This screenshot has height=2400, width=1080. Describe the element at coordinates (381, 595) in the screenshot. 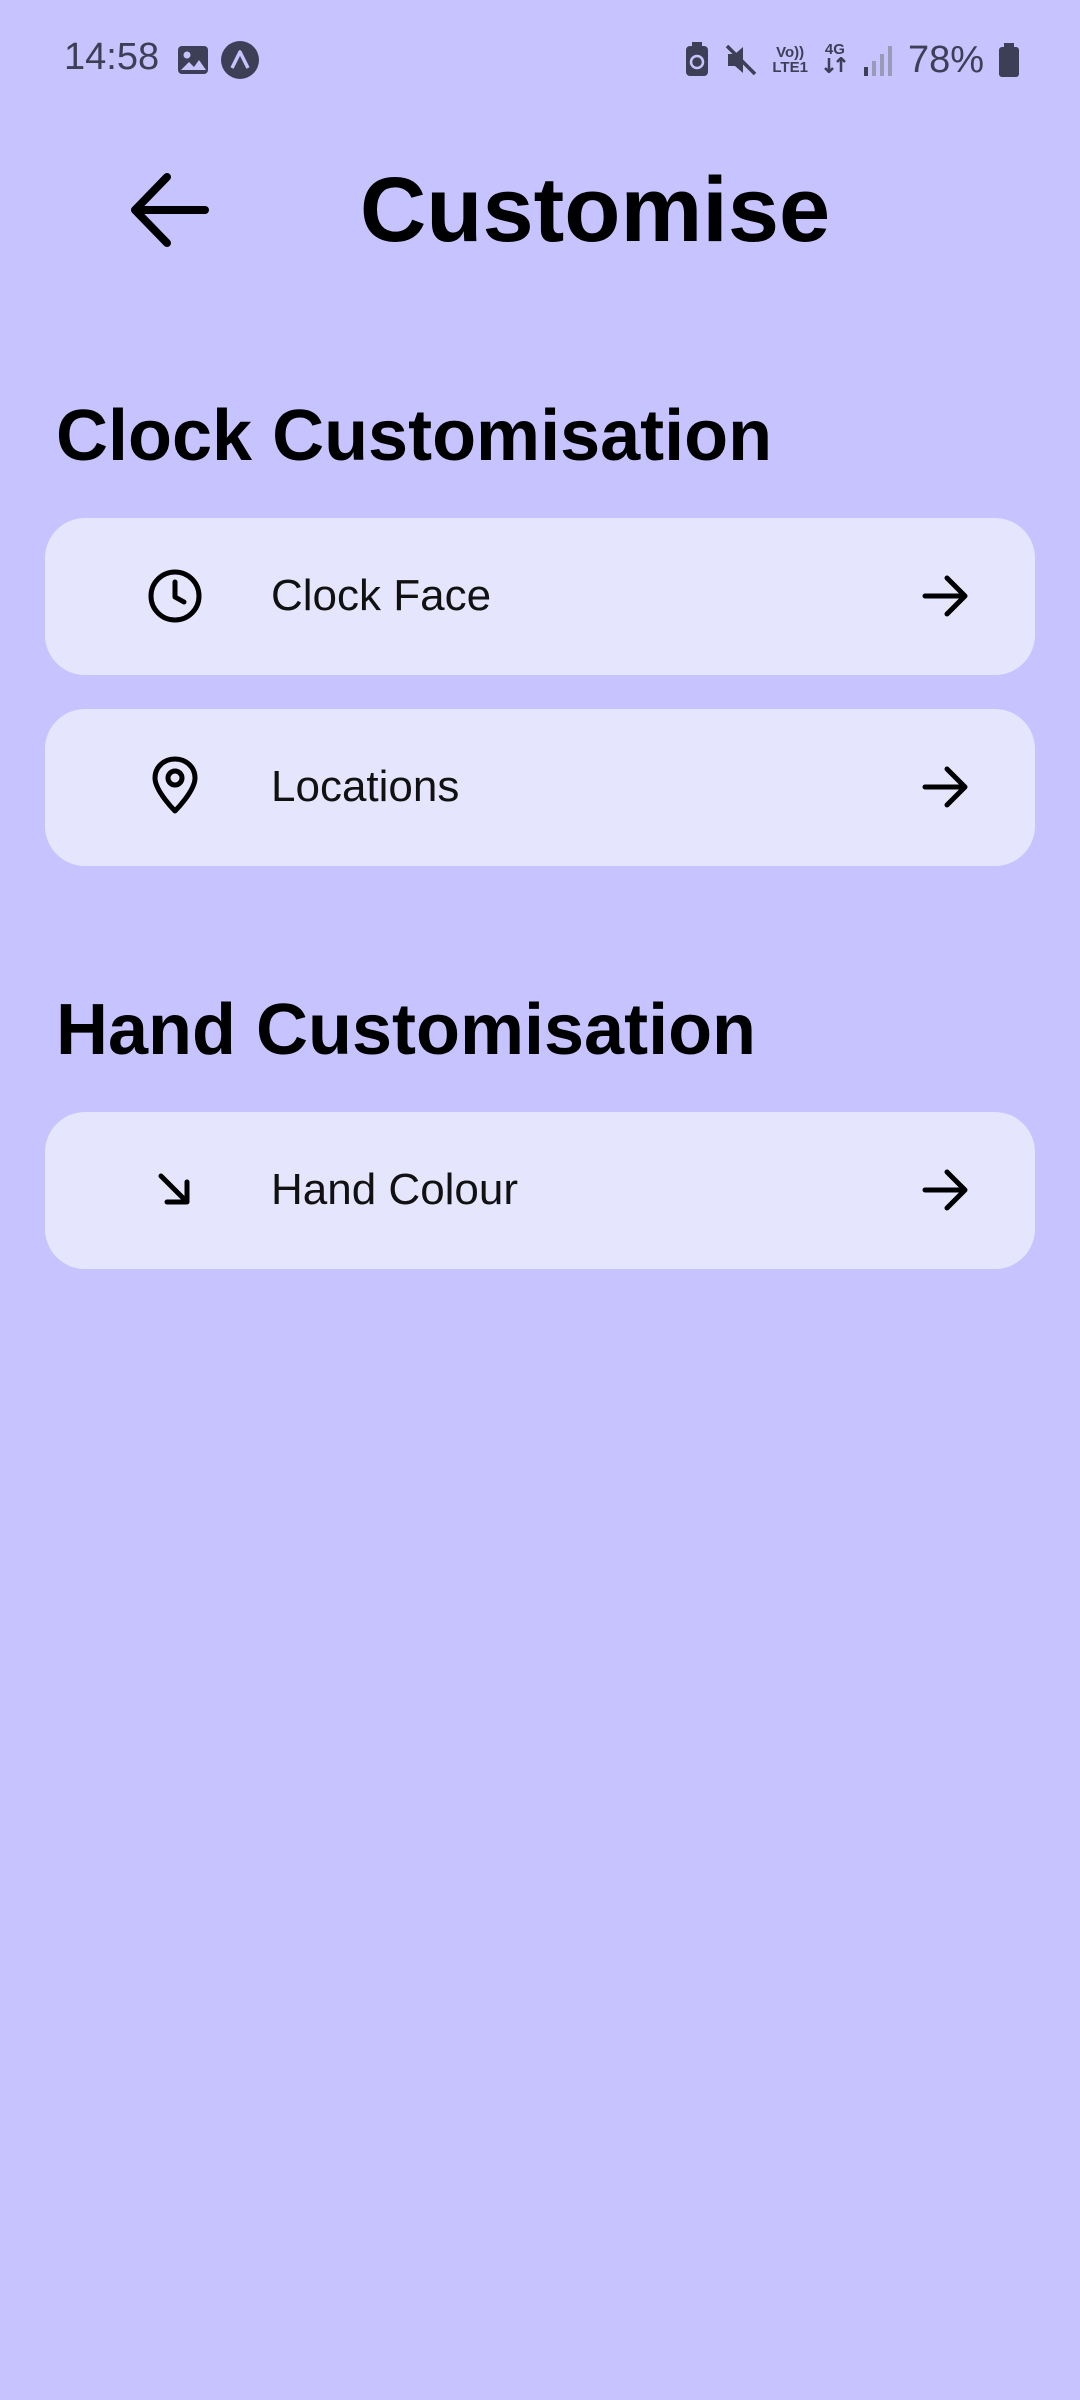

I see `menu-item-label: Clock Face` at that location.